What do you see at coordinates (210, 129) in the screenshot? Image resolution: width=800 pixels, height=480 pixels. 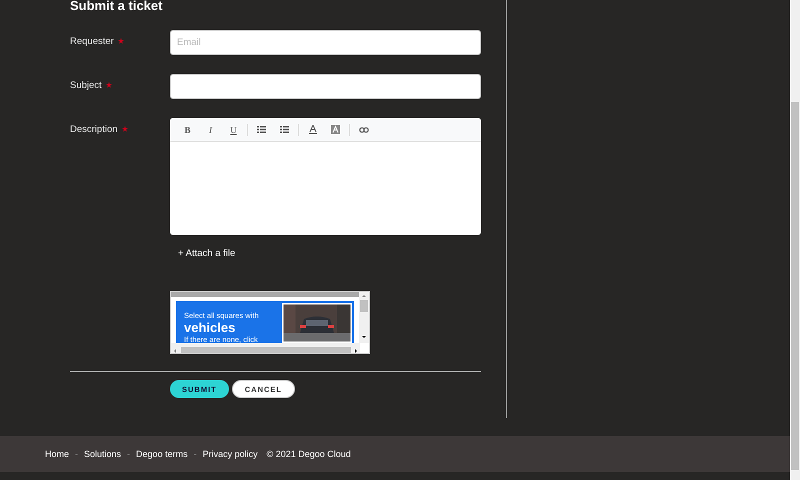 I see `format-button: I` at bounding box center [210, 129].